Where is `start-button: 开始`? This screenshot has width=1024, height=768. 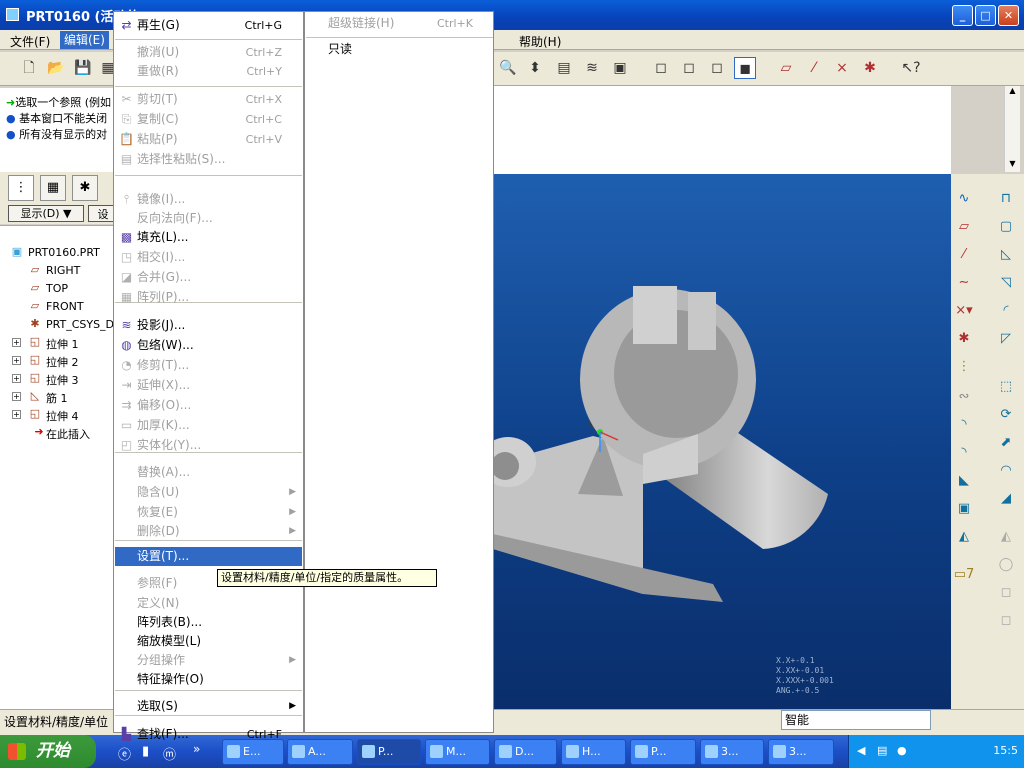 start-button: 开始 is located at coordinates (48, 751).